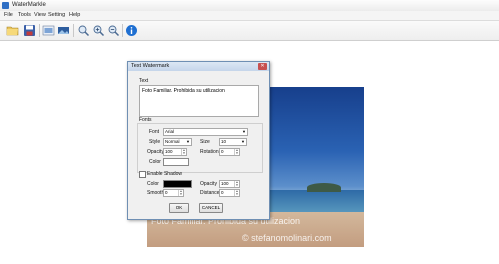 This screenshot has width=499, height=264. I want to click on enable-shadow-checkbox, so click(142, 174).